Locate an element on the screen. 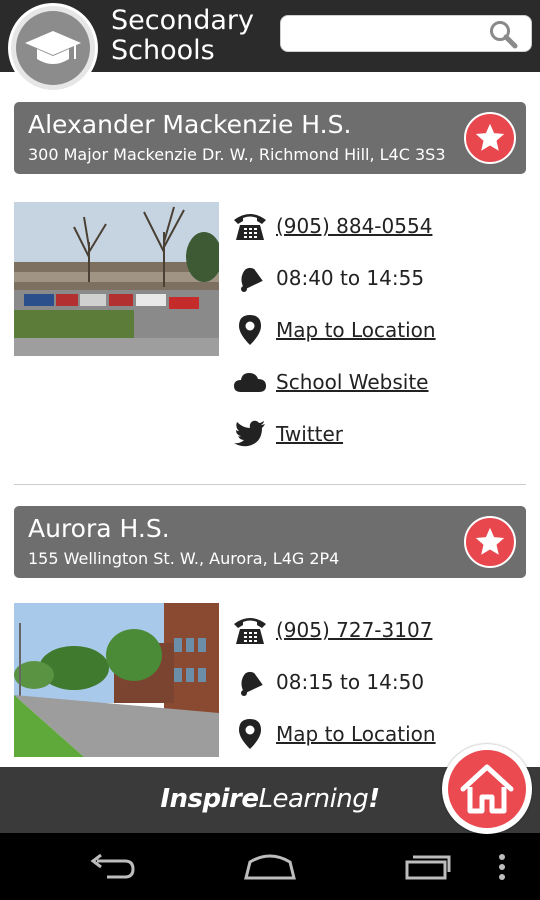 This screenshot has height=900, width=540. graduation-cap-icon is located at coordinates (53, 47).